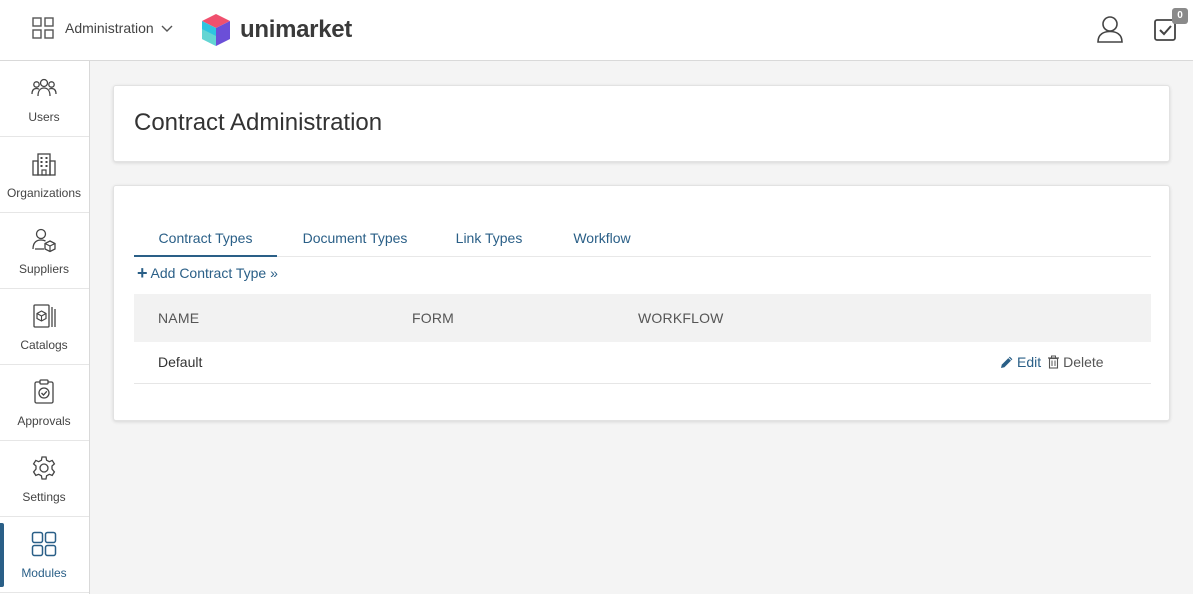 This screenshot has height=594, width=1193. Describe the element at coordinates (179, 318) in the screenshot. I see `column-header-name: NAME` at that location.